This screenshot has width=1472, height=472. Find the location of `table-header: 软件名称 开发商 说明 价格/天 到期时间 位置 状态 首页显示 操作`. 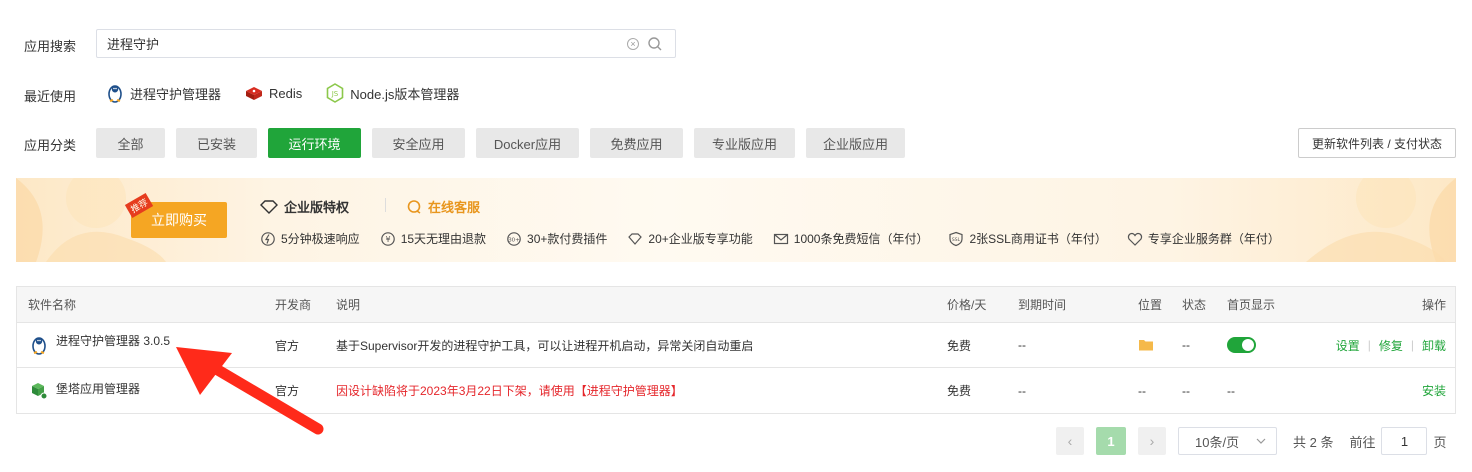

table-header: 软件名称 开发商 说明 价格/天 到期时间 位置 状态 首页显示 操作 is located at coordinates (736, 305).